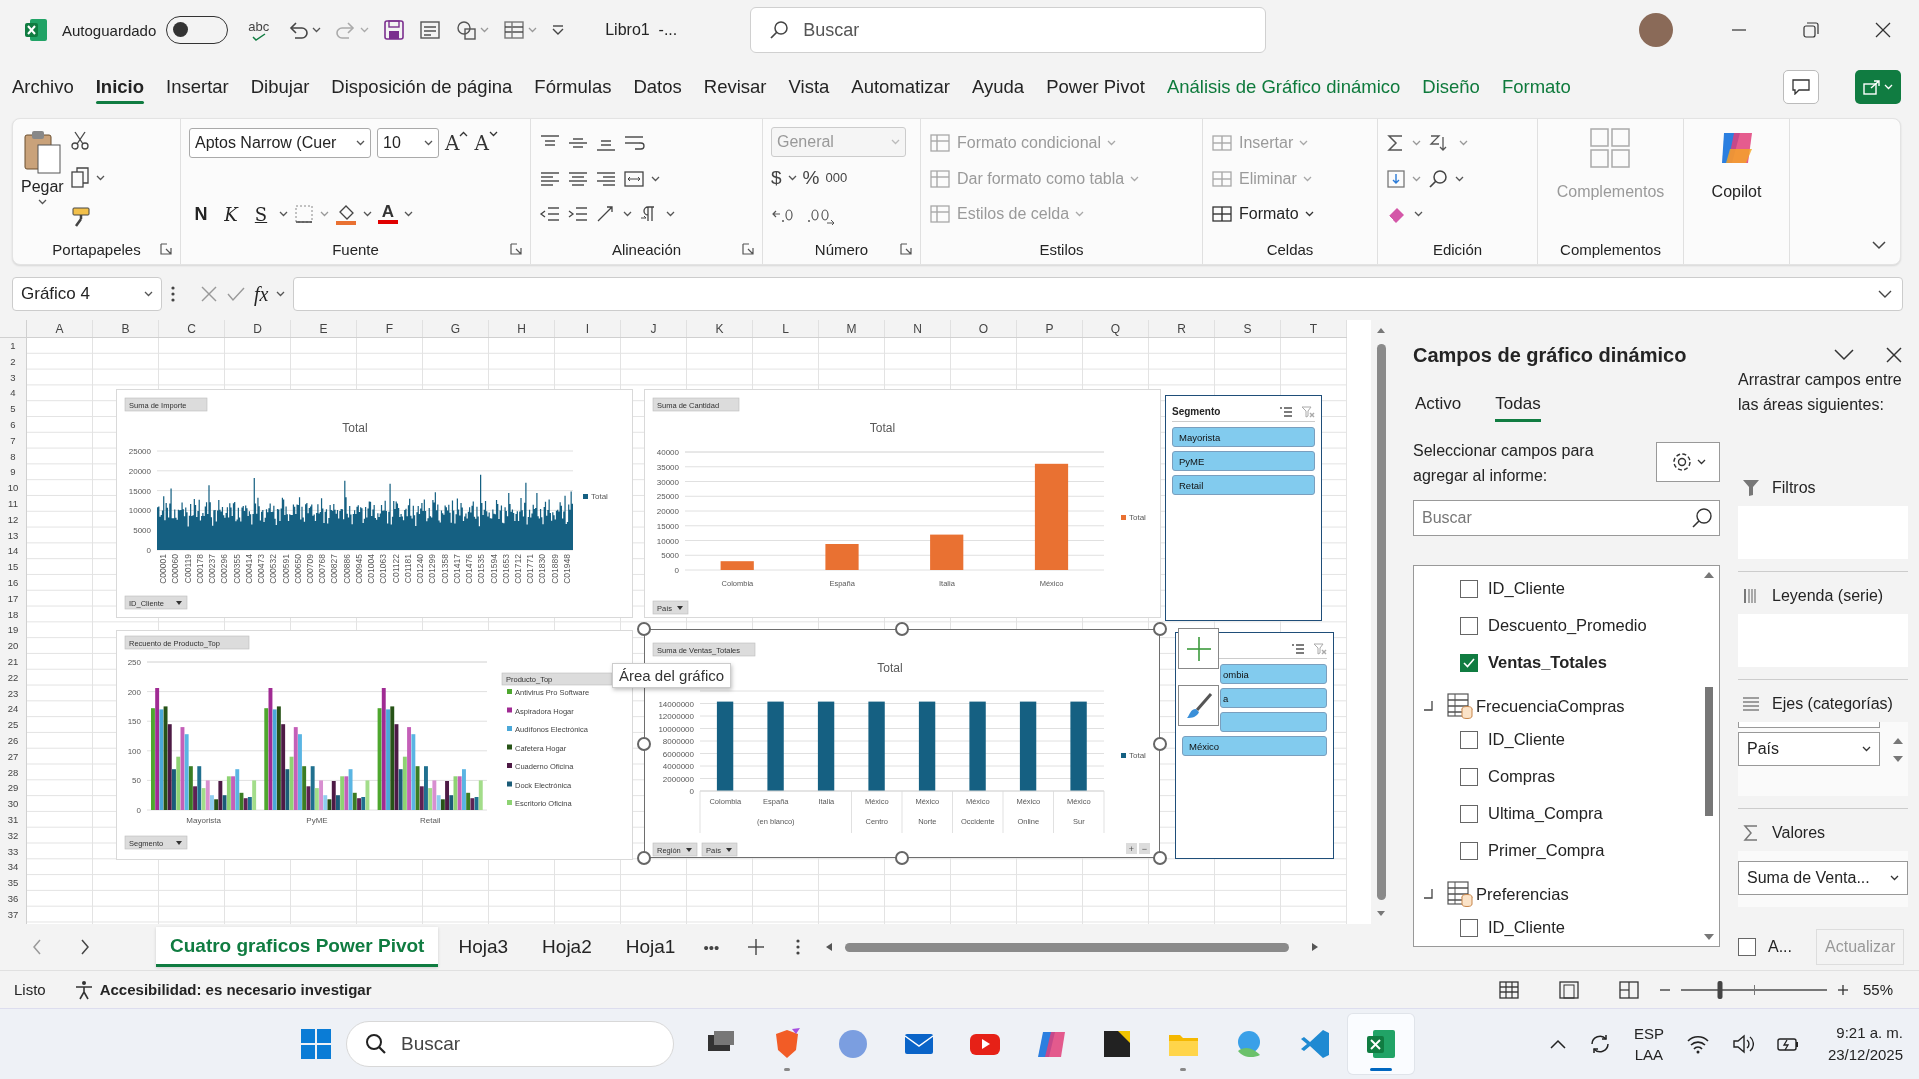  I want to click on row-header: 13, so click(13, 535).